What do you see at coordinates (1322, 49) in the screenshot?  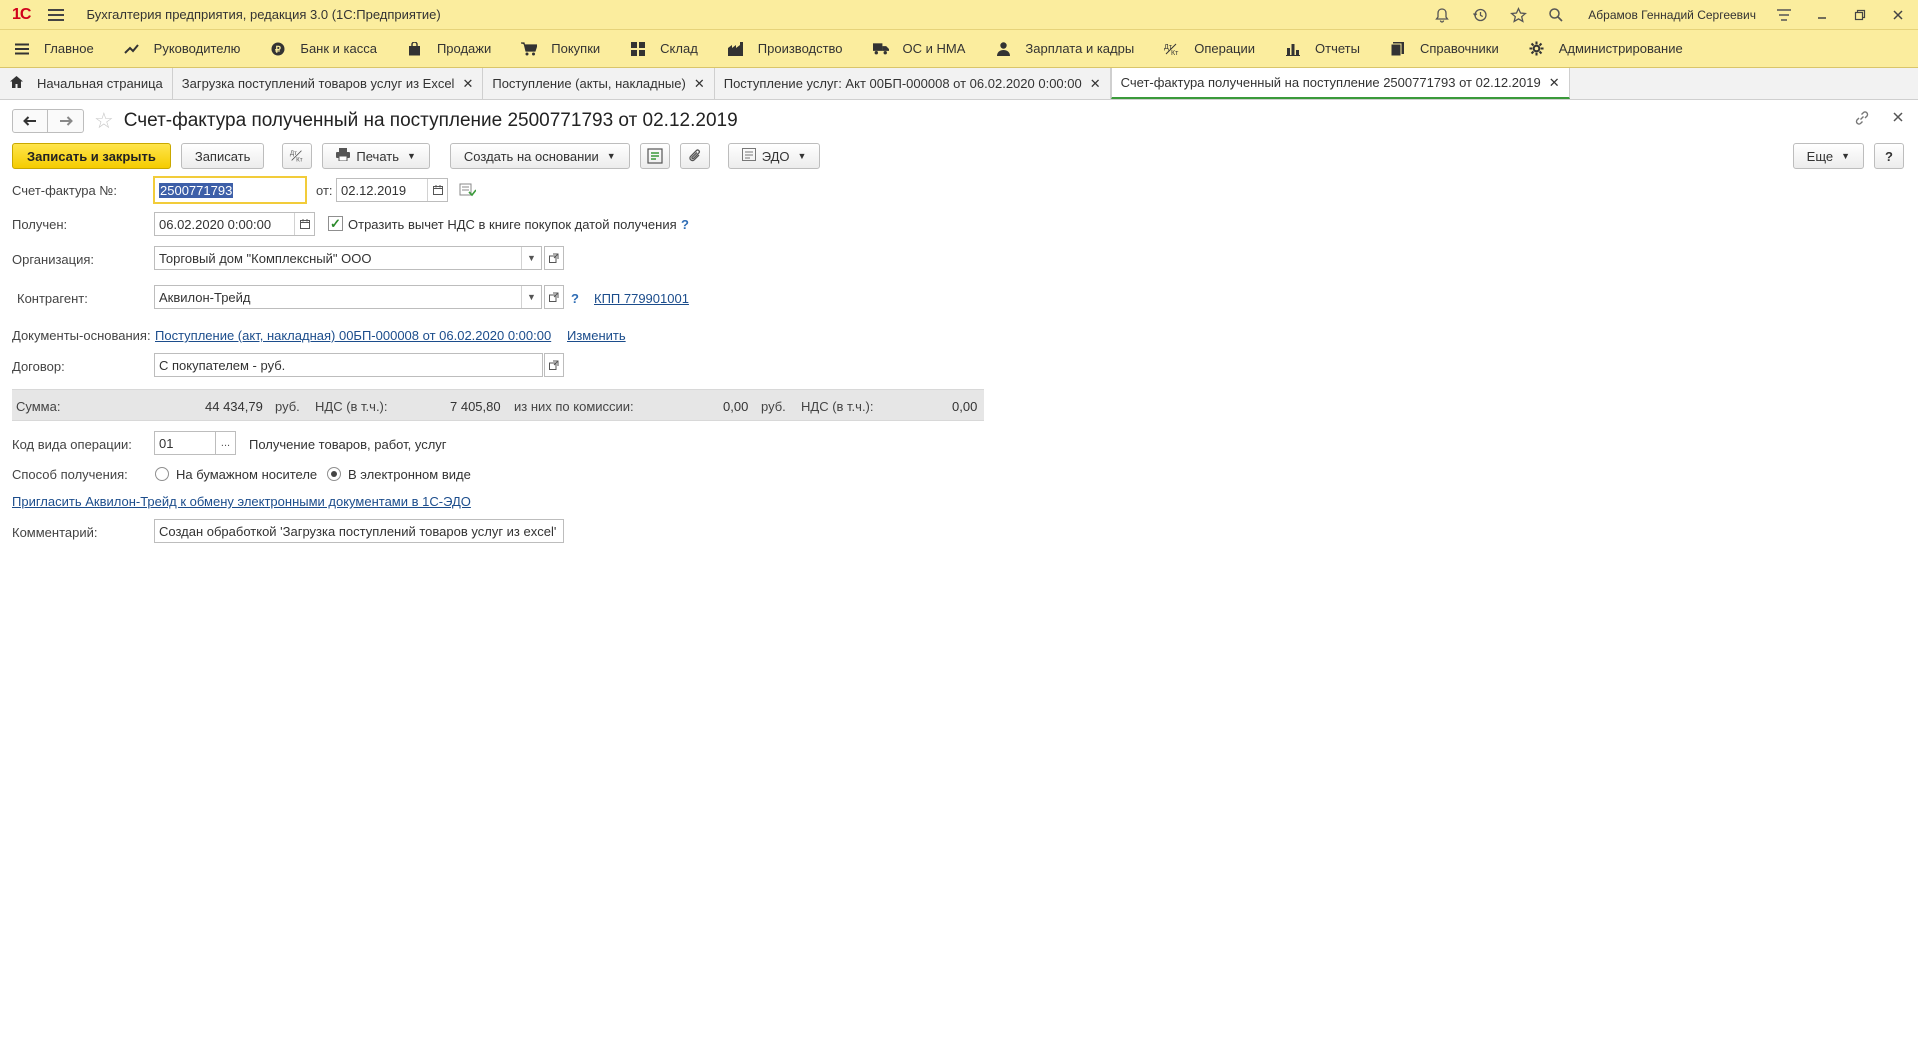 I see `section-reports: Отчеты` at bounding box center [1322, 49].